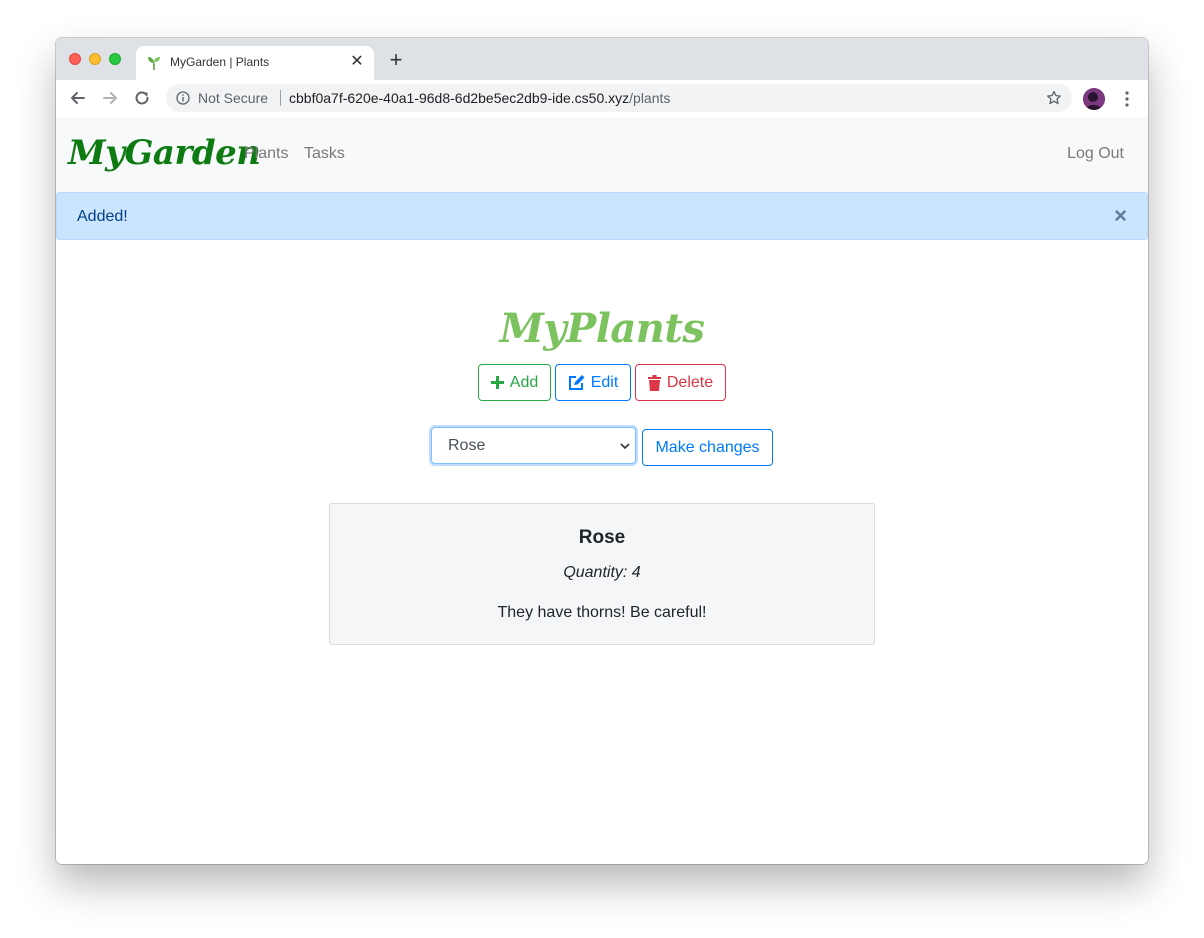 Image resolution: width=1204 pixels, height=938 pixels. Describe the element at coordinates (266, 154) in the screenshot. I see `nav-link-plants: Plants` at that location.